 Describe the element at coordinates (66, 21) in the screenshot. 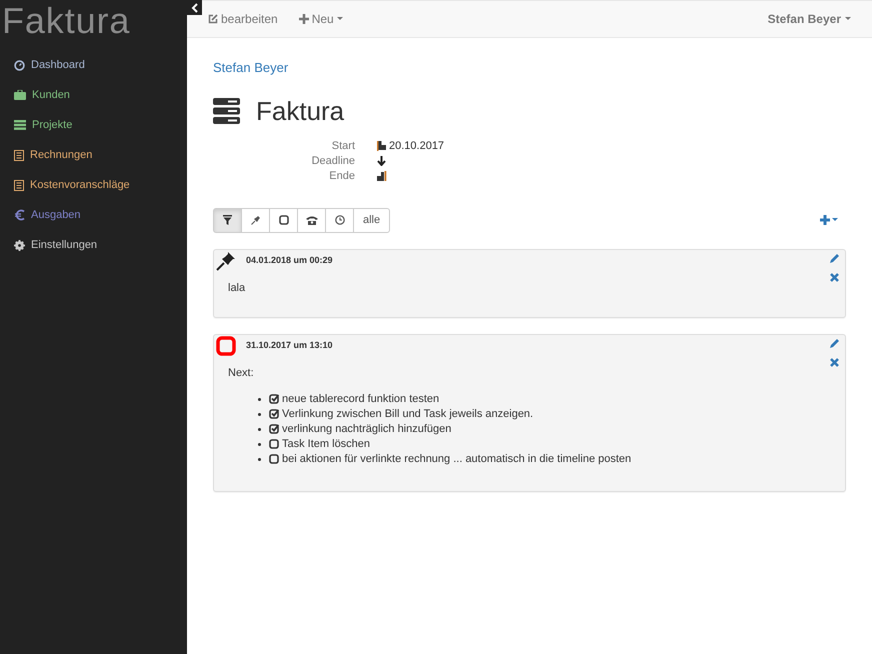

I see `app-logo: Faktura` at that location.